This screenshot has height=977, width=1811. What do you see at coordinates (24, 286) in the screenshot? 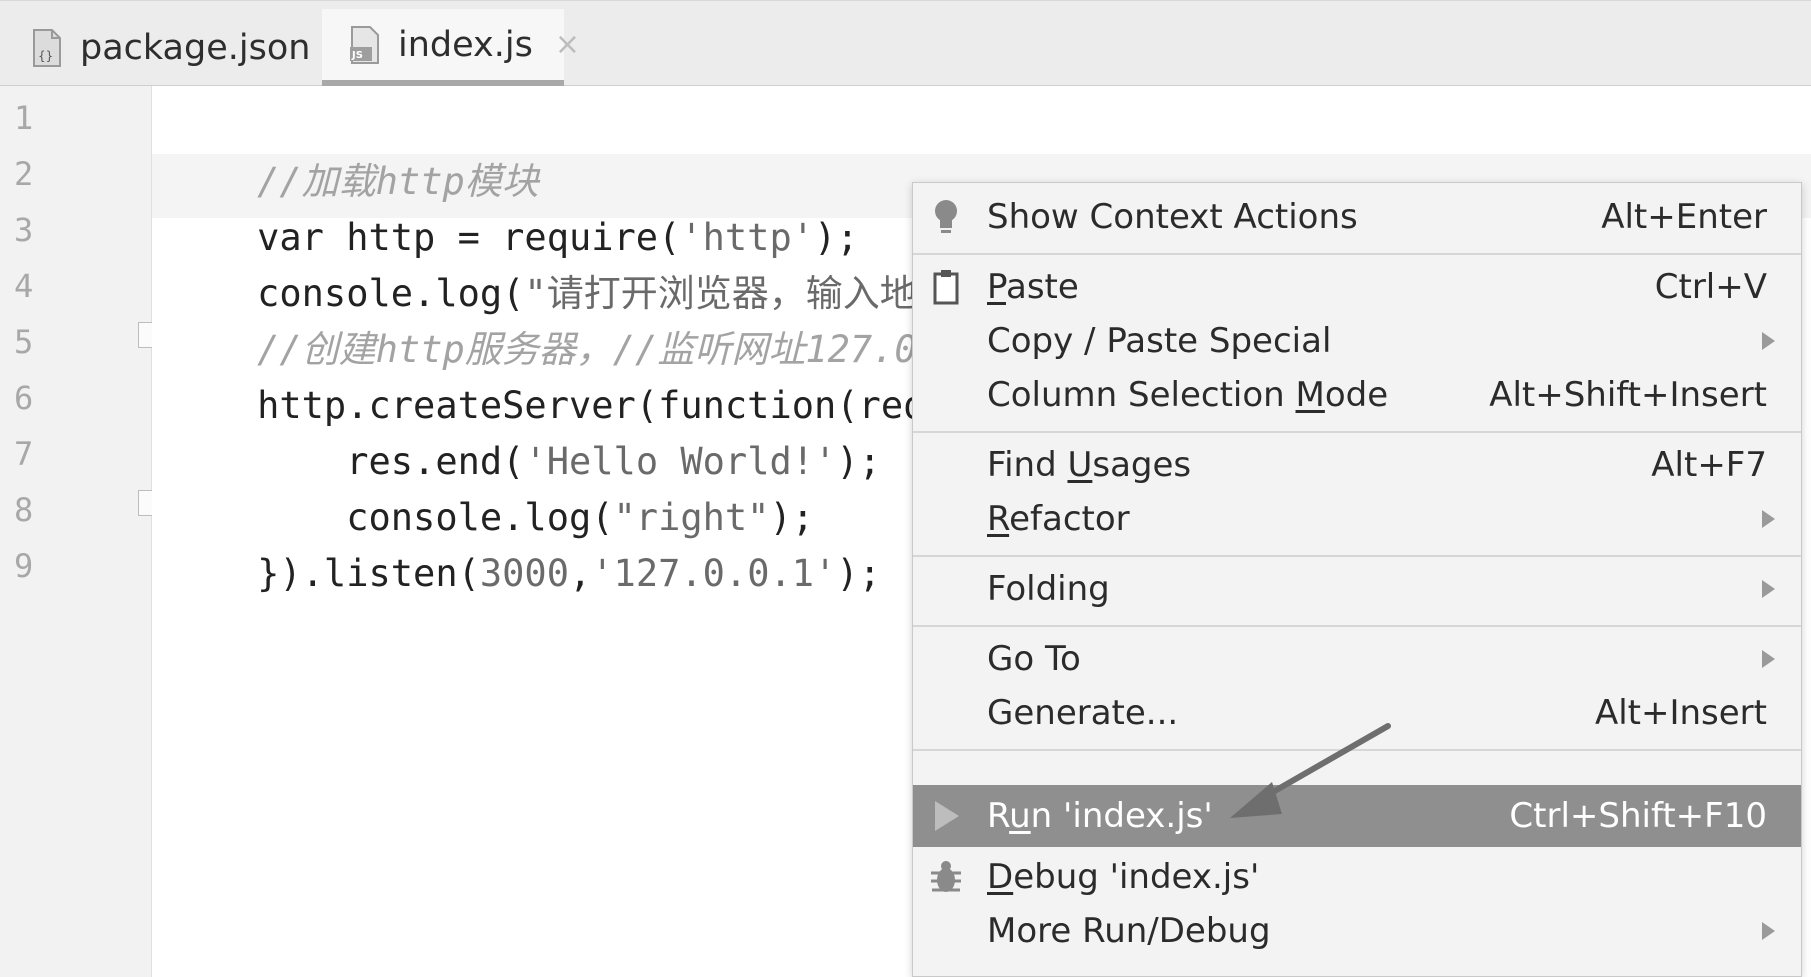
I see `line-number: 4` at bounding box center [24, 286].